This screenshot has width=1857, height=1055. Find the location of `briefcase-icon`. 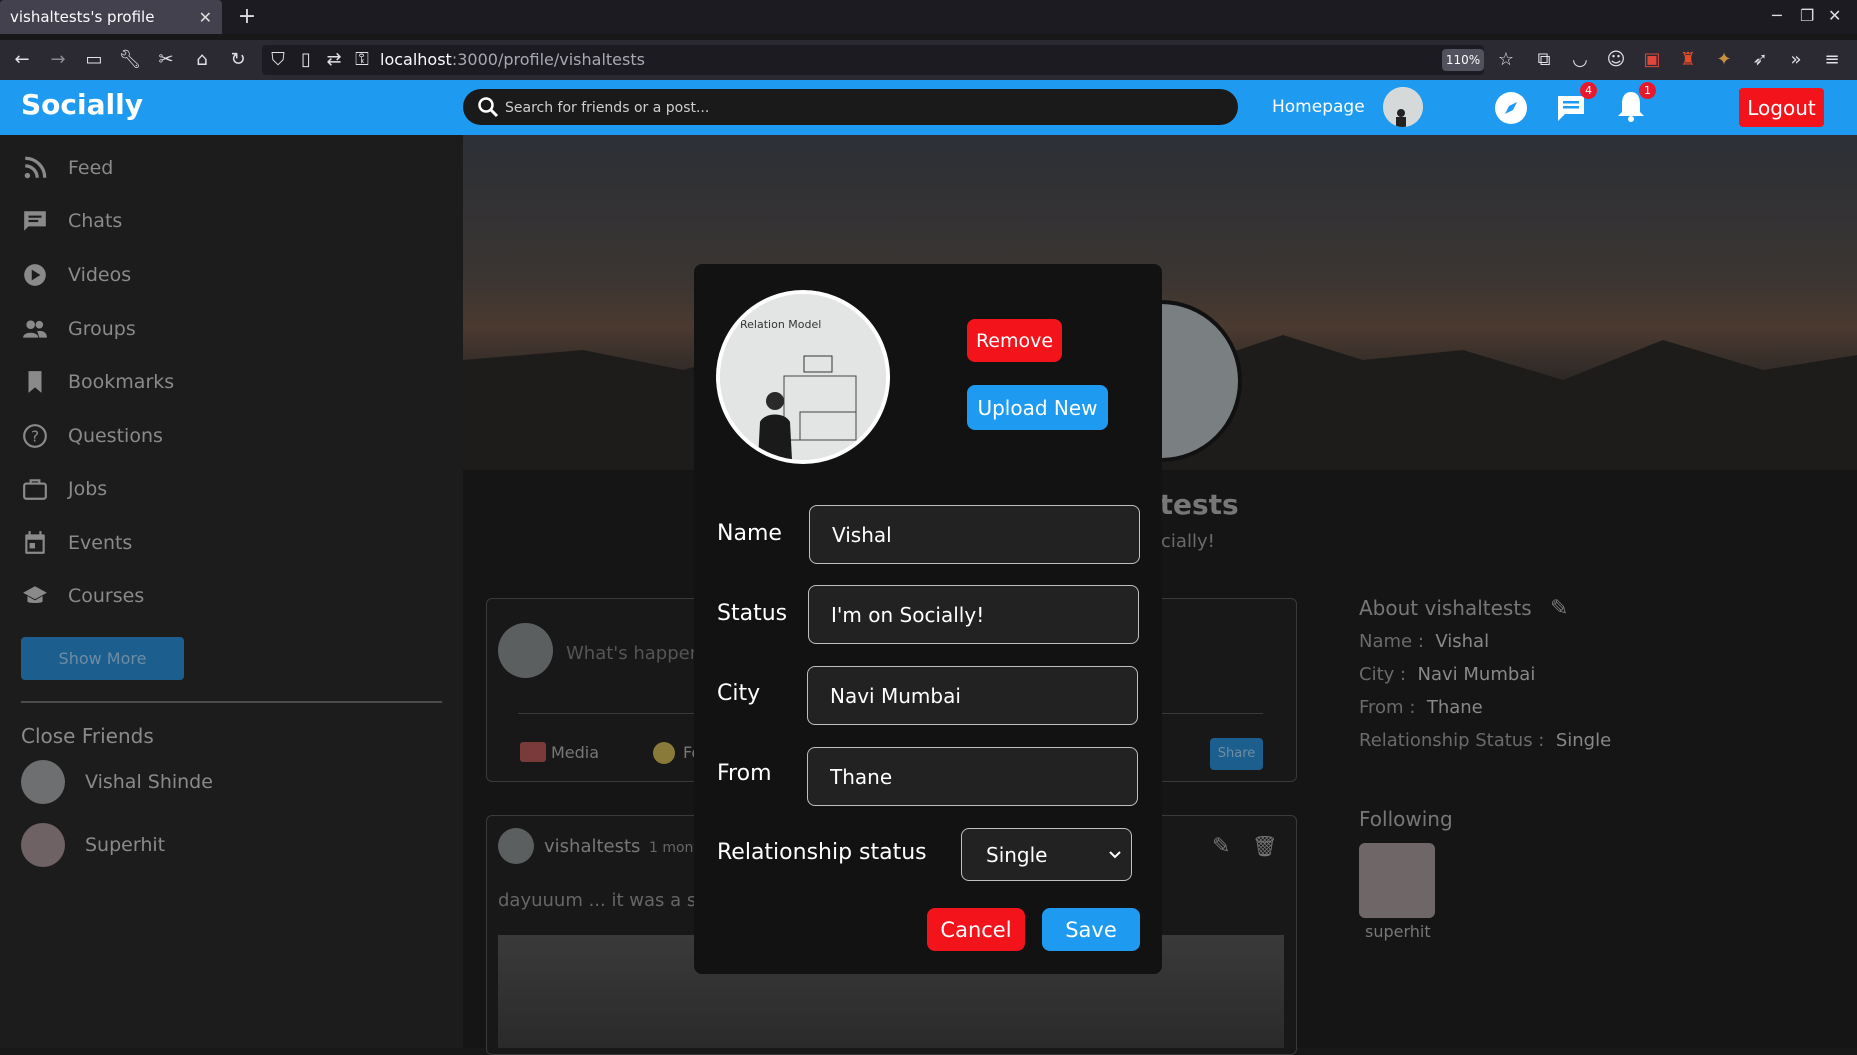

briefcase-icon is located at coordinates (35, 489).